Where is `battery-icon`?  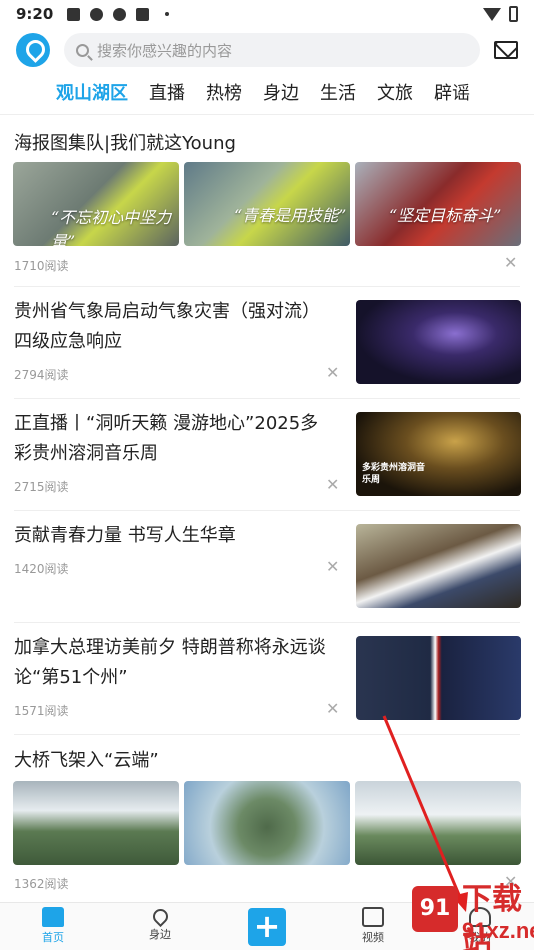 battery-icon is located at coordinates (513, 14).